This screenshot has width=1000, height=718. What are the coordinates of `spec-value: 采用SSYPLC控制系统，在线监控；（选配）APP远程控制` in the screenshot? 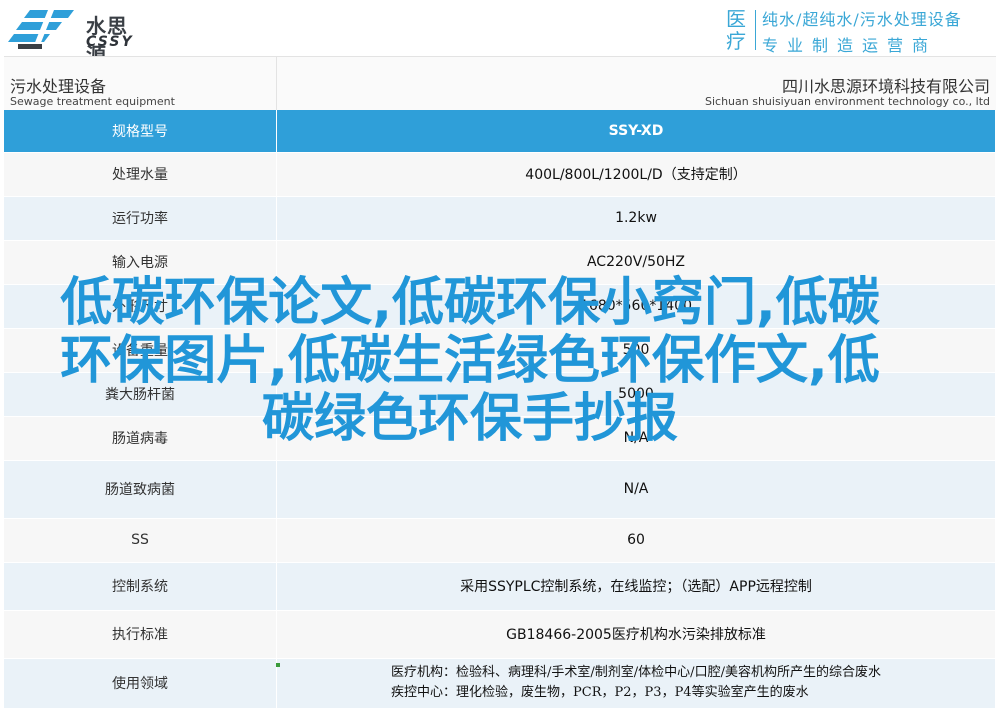 It's located at (636, 586).